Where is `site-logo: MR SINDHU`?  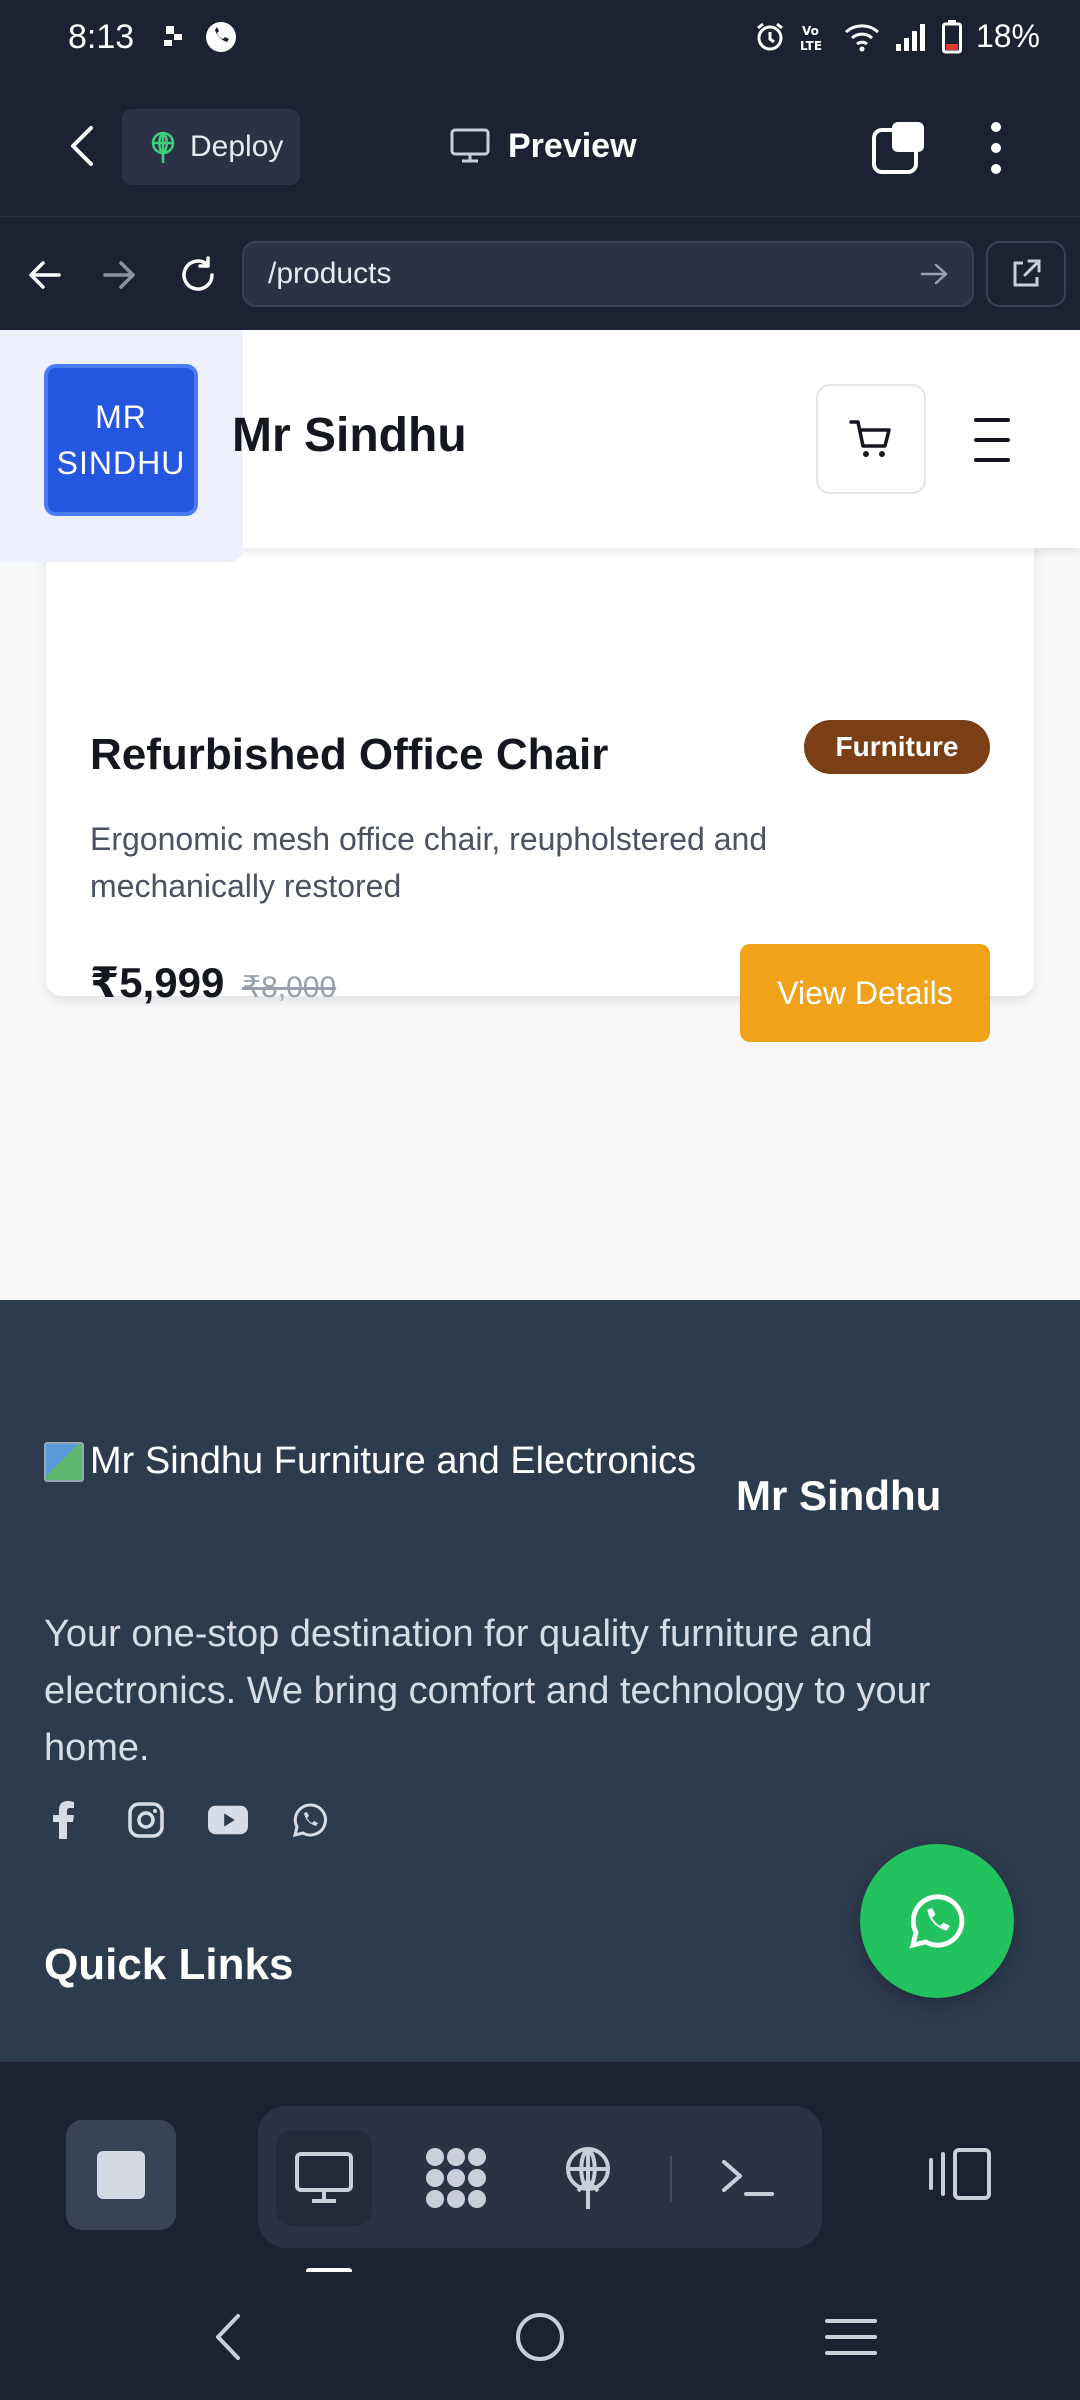
site-logo: MR SINDHU is located at coordinates (121, 440).